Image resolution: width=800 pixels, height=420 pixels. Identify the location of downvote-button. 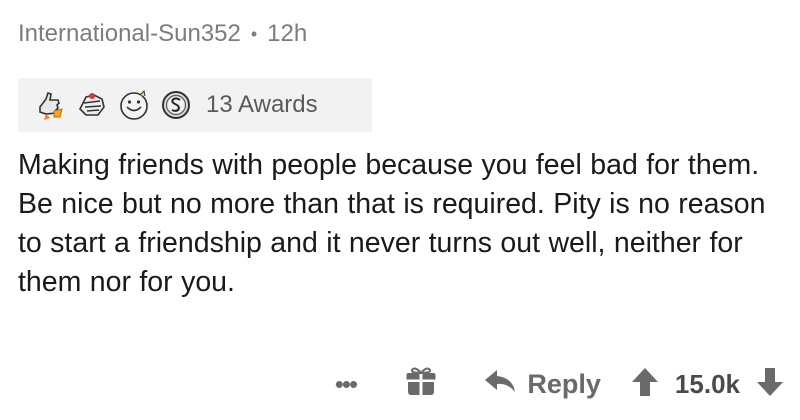
(770, 384).